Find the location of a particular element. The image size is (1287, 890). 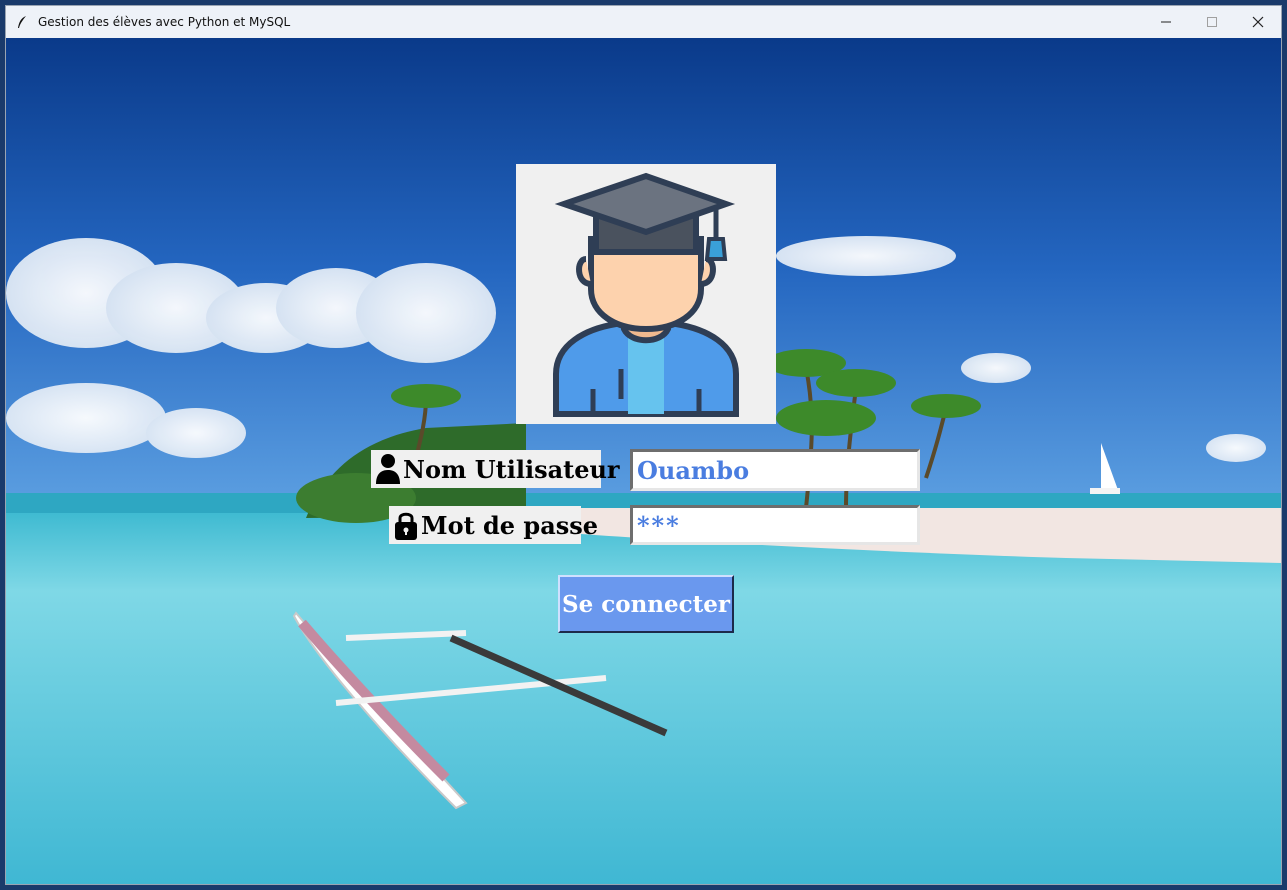

window-title: Gestion des élèves avec Python et MySQL is located at coordinates (164, 22).